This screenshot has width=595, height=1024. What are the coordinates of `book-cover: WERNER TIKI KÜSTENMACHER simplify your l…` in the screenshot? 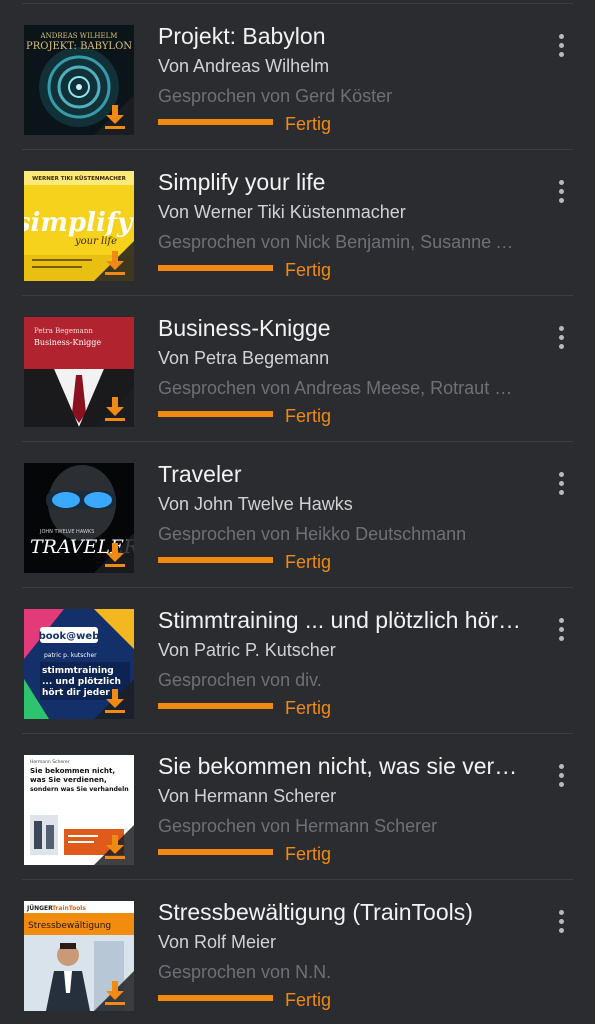 It's located at (79, 226).